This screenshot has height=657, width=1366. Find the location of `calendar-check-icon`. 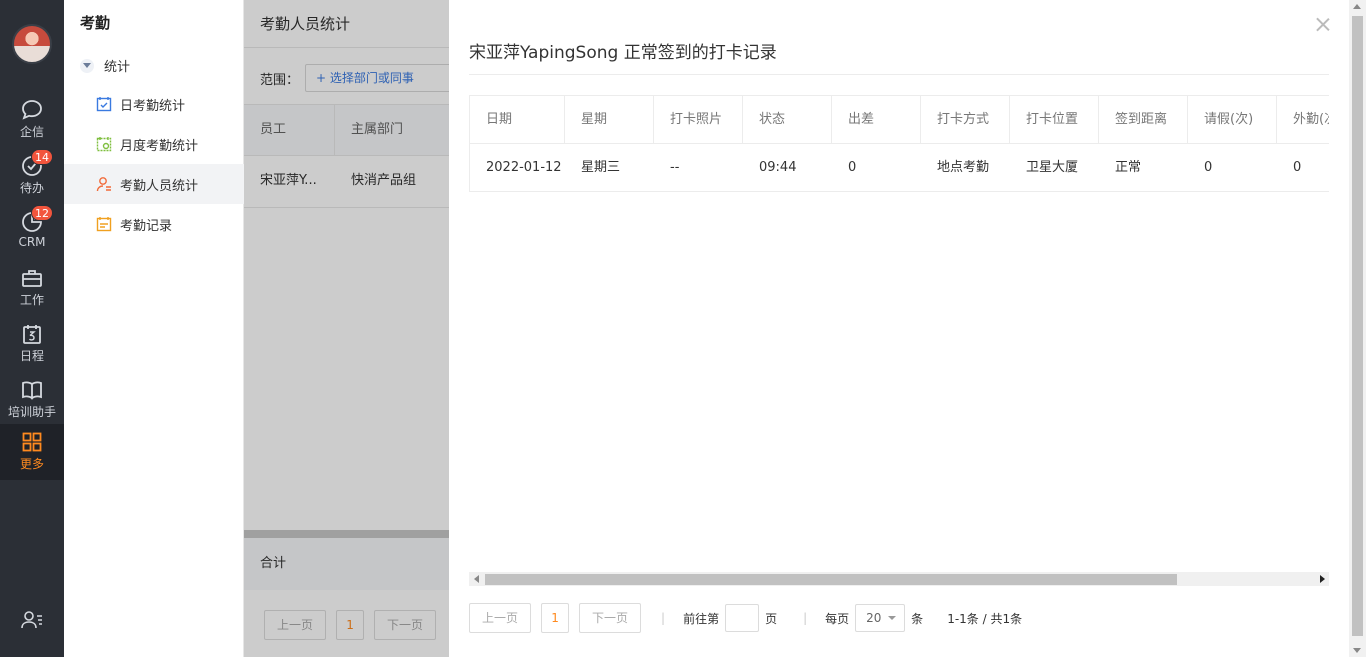

calendar-check-icon is located at coordinates (104, 104).